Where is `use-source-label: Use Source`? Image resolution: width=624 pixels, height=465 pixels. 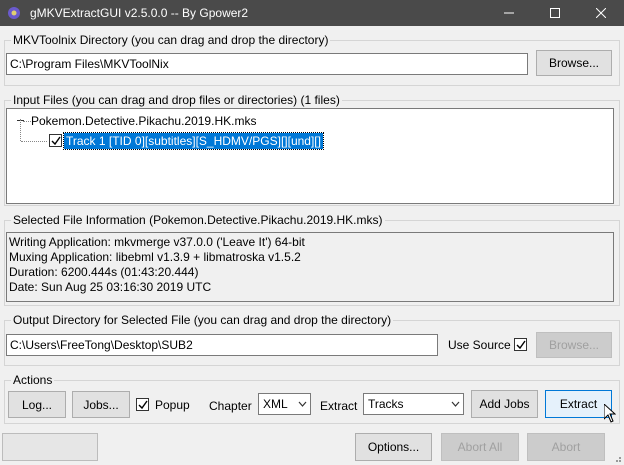 use-source-label: Use Source is located at coordinates (479, 345).